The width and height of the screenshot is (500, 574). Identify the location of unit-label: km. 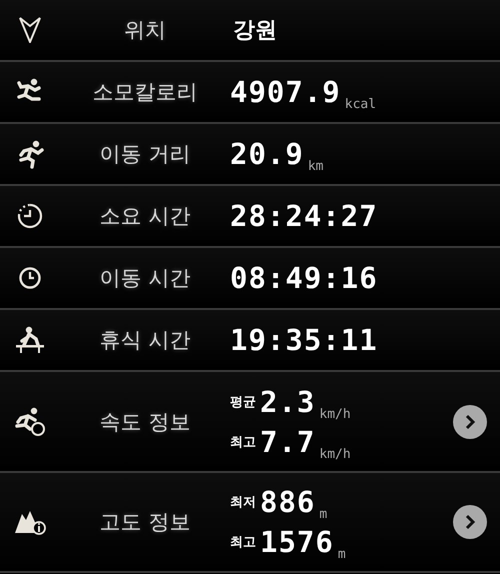
(316, 166).